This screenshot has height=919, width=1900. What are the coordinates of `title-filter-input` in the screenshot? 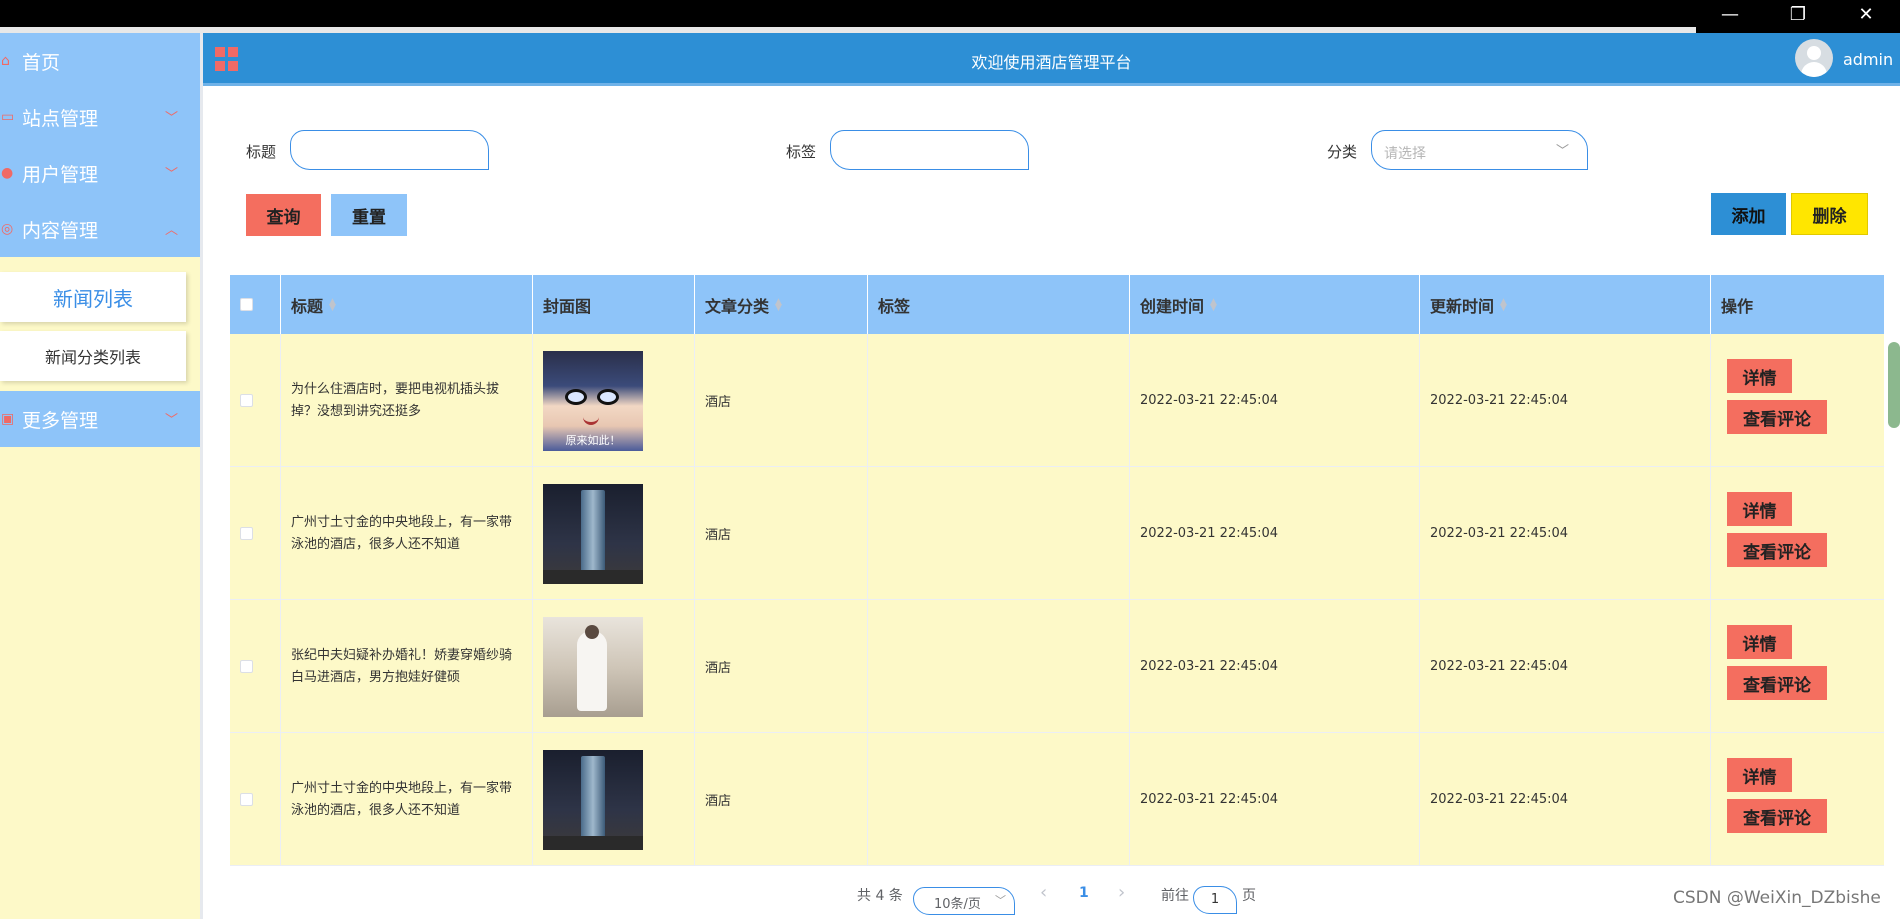 It's located at (389, 150).